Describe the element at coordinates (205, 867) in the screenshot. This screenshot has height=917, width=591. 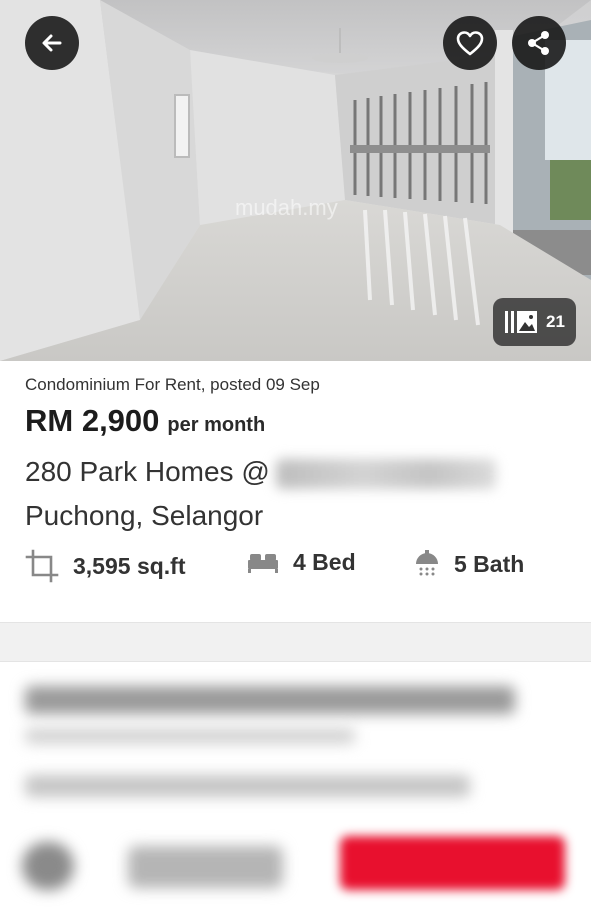
I see `chat-button` at that location.